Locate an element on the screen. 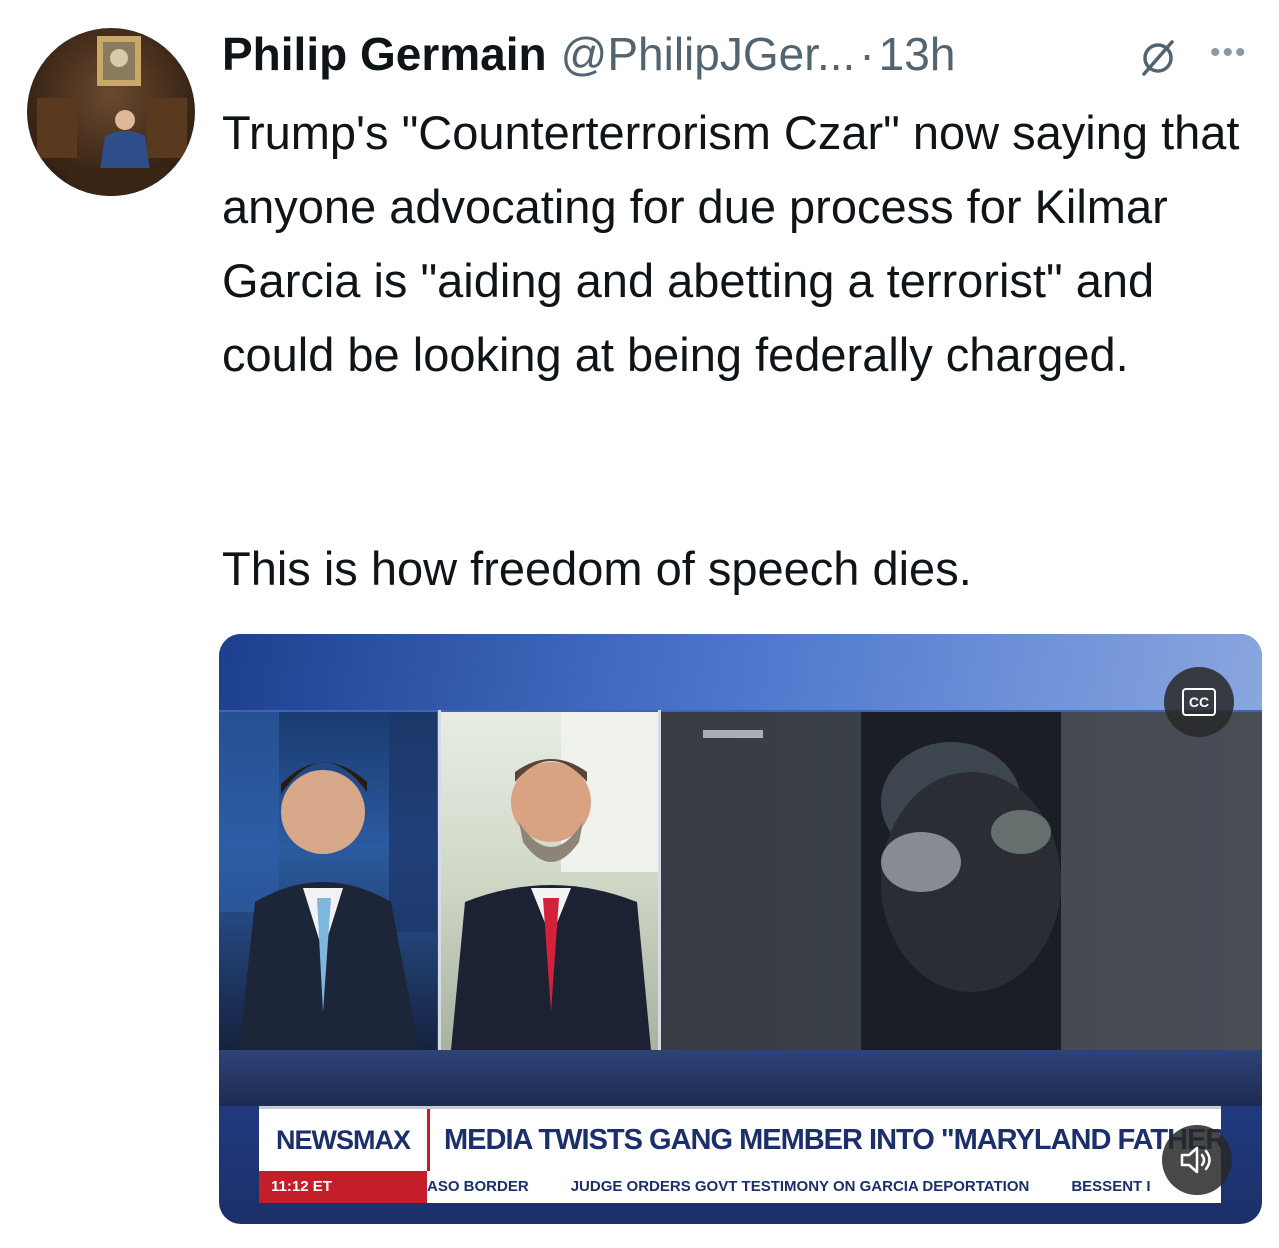  volume-icon is located at coordinates (1195, 1160).